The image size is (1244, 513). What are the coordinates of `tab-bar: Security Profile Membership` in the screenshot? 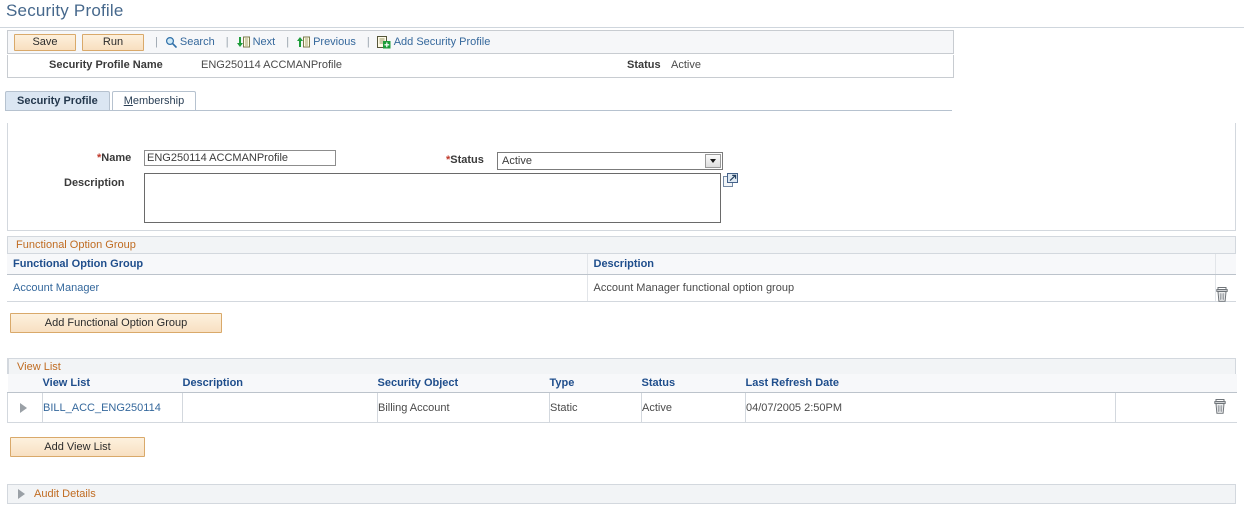 It's located at (101, 100).